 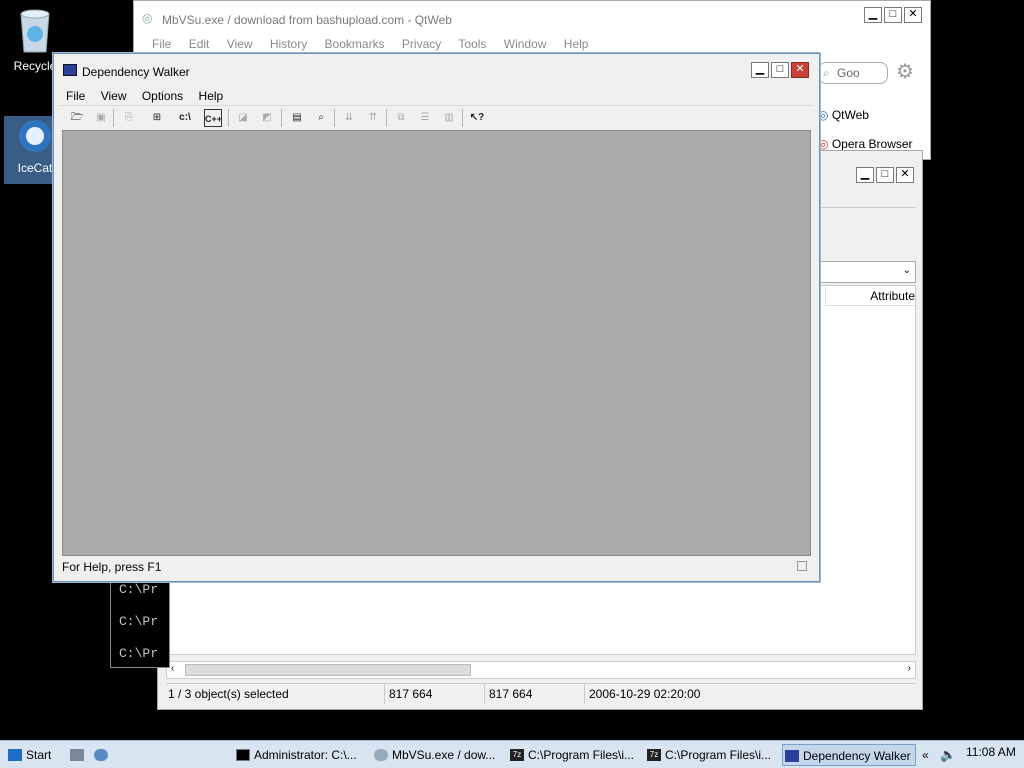 I want to click on scroll-left-icon: ‹, so click(x=172, y=668).